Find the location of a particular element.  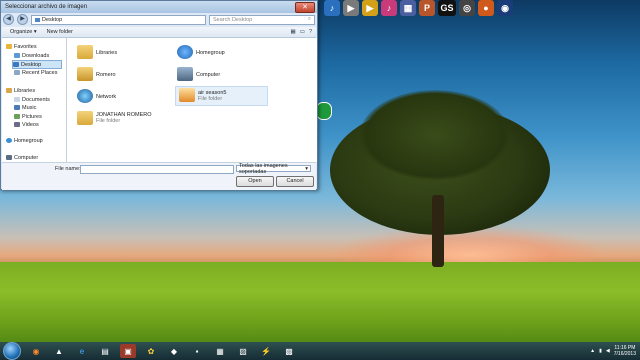

forward-button: ▶ is located at coordinates (22, 19).